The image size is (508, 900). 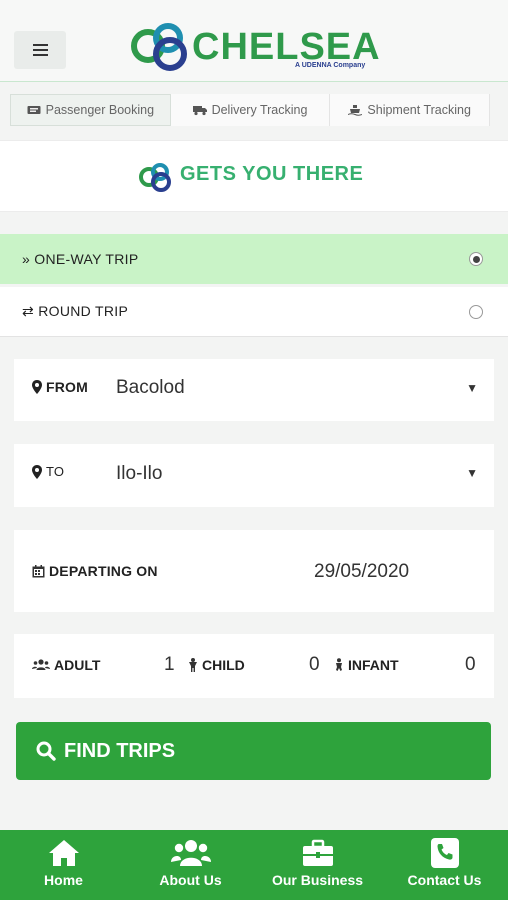 I want to click on tagline-text: GETS YOU THERE, so click(x=272, y=174).